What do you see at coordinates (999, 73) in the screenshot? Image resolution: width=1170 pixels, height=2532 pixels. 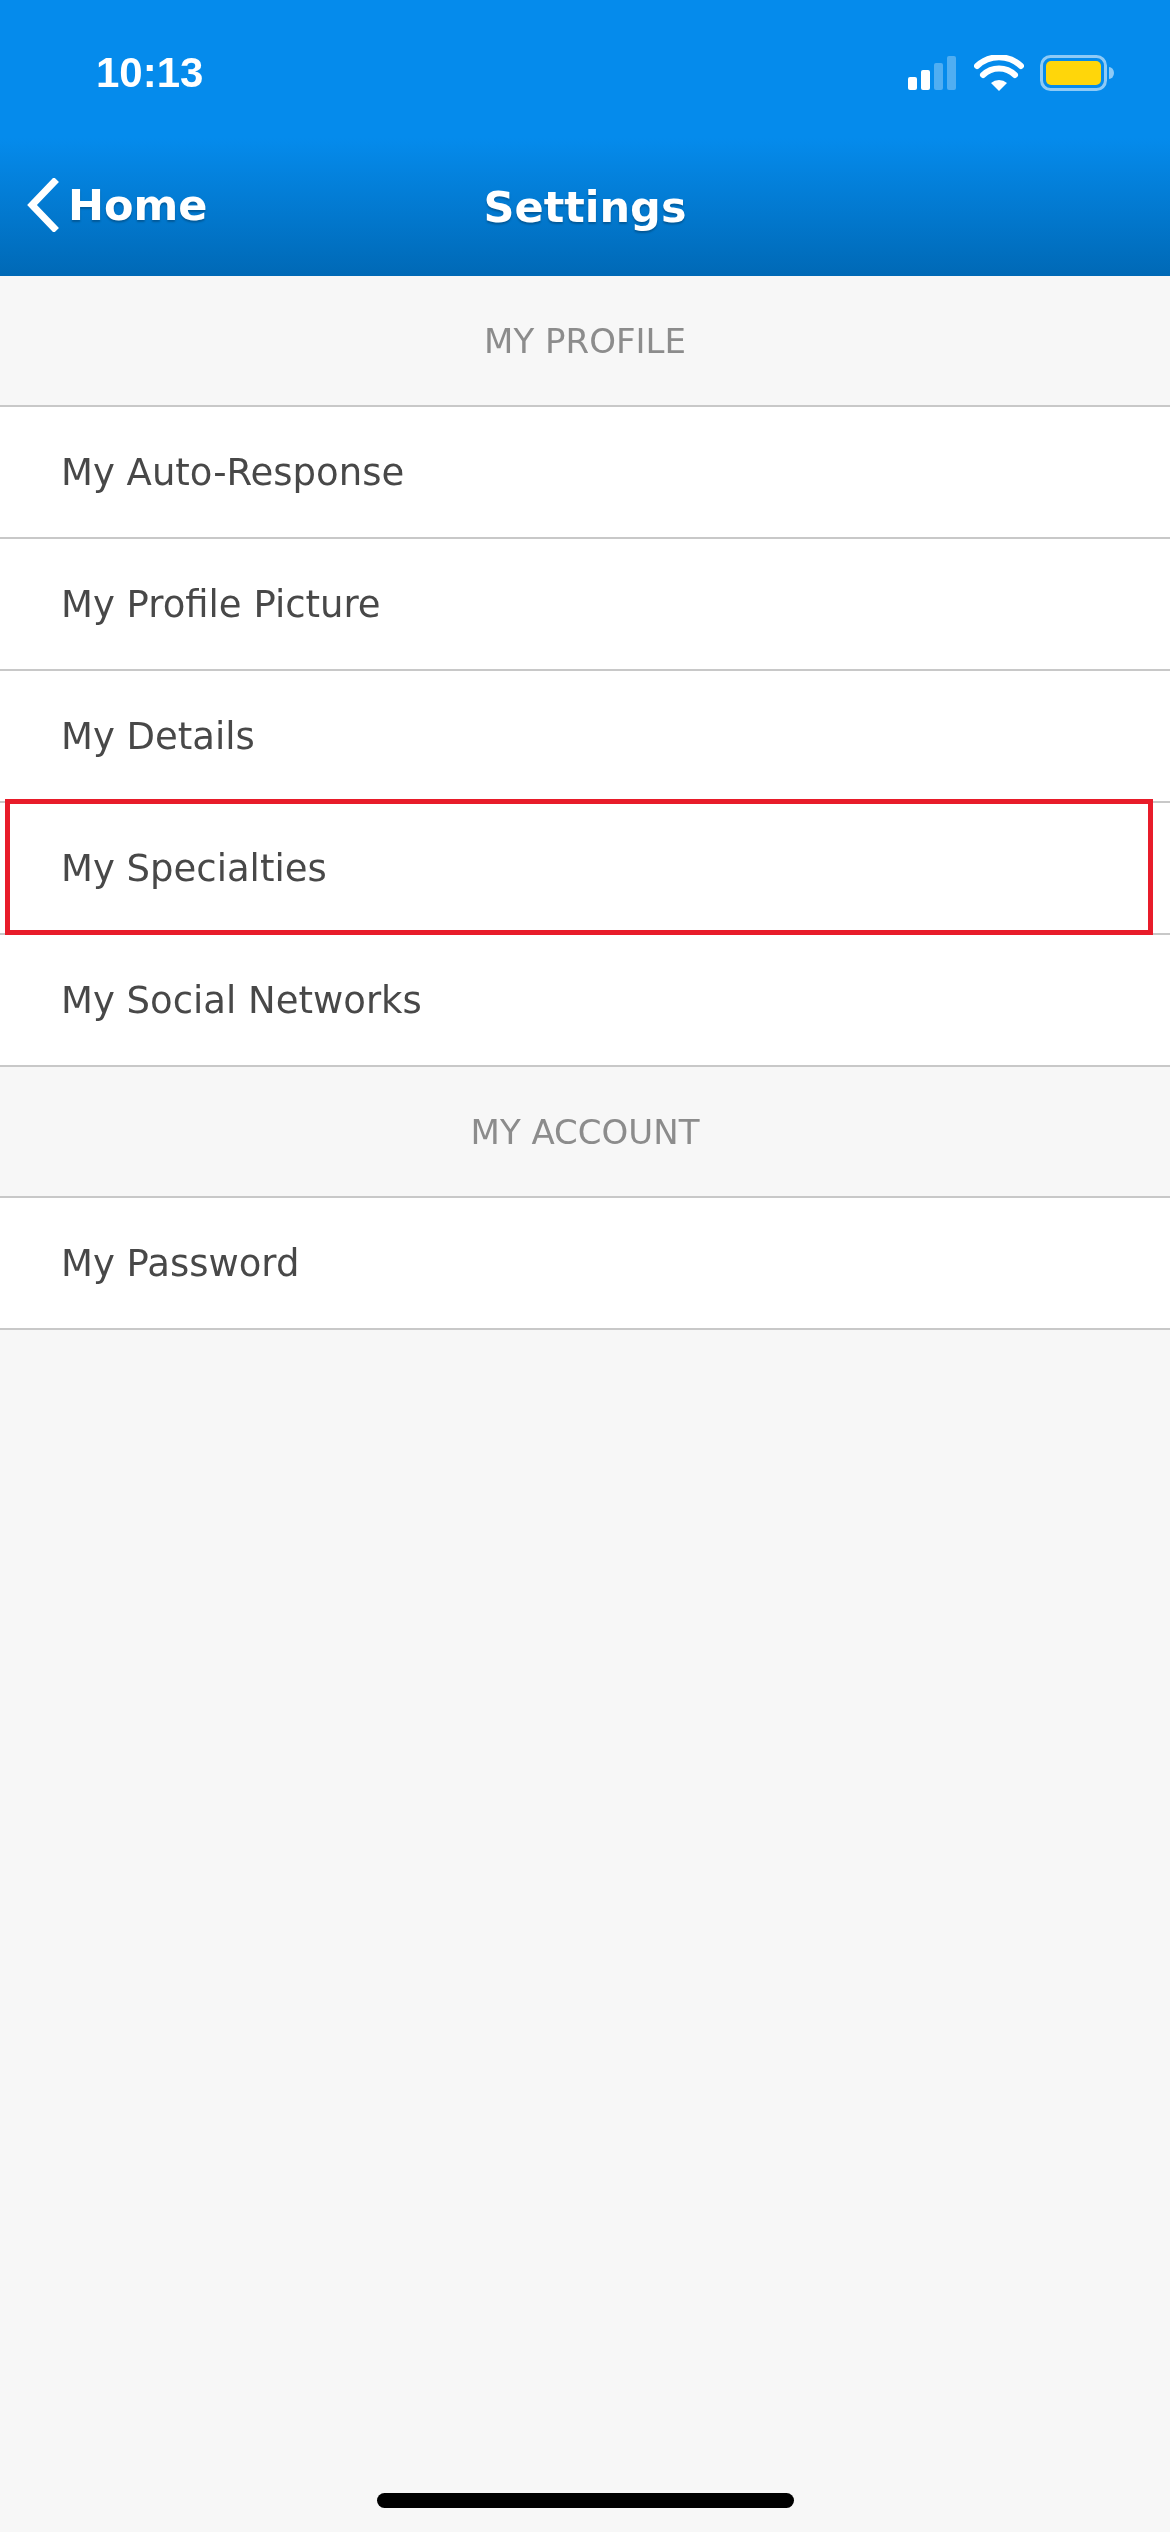 I see `wifi-icon` at bounding box center [999, 73].